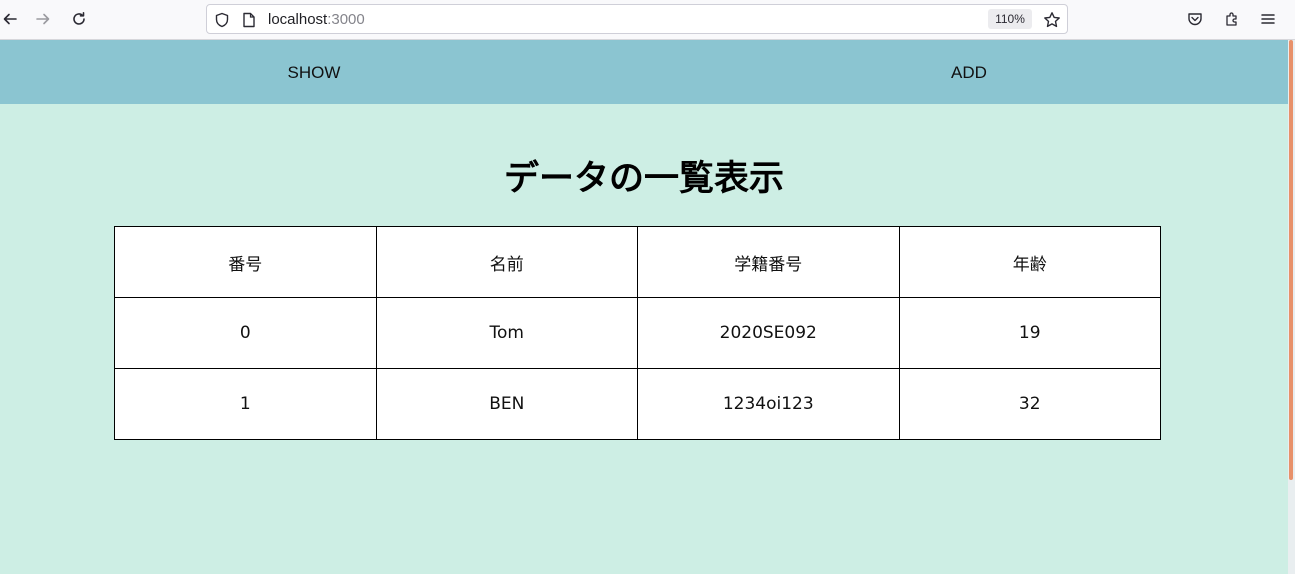  Describe the element at coordinates (1029, 333) in the screenshot. I see `cell-age: 19` at that location.